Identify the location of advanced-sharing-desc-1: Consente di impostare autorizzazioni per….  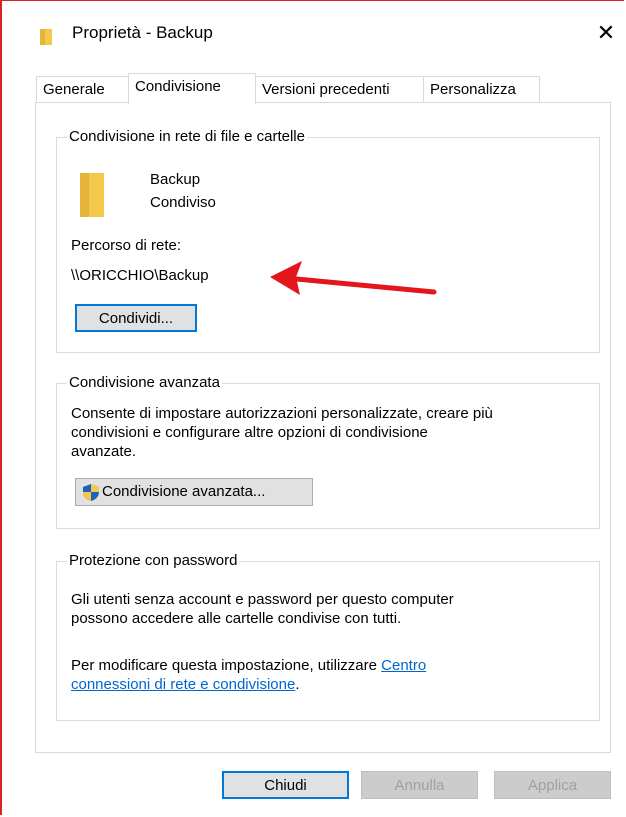
(282, 413).